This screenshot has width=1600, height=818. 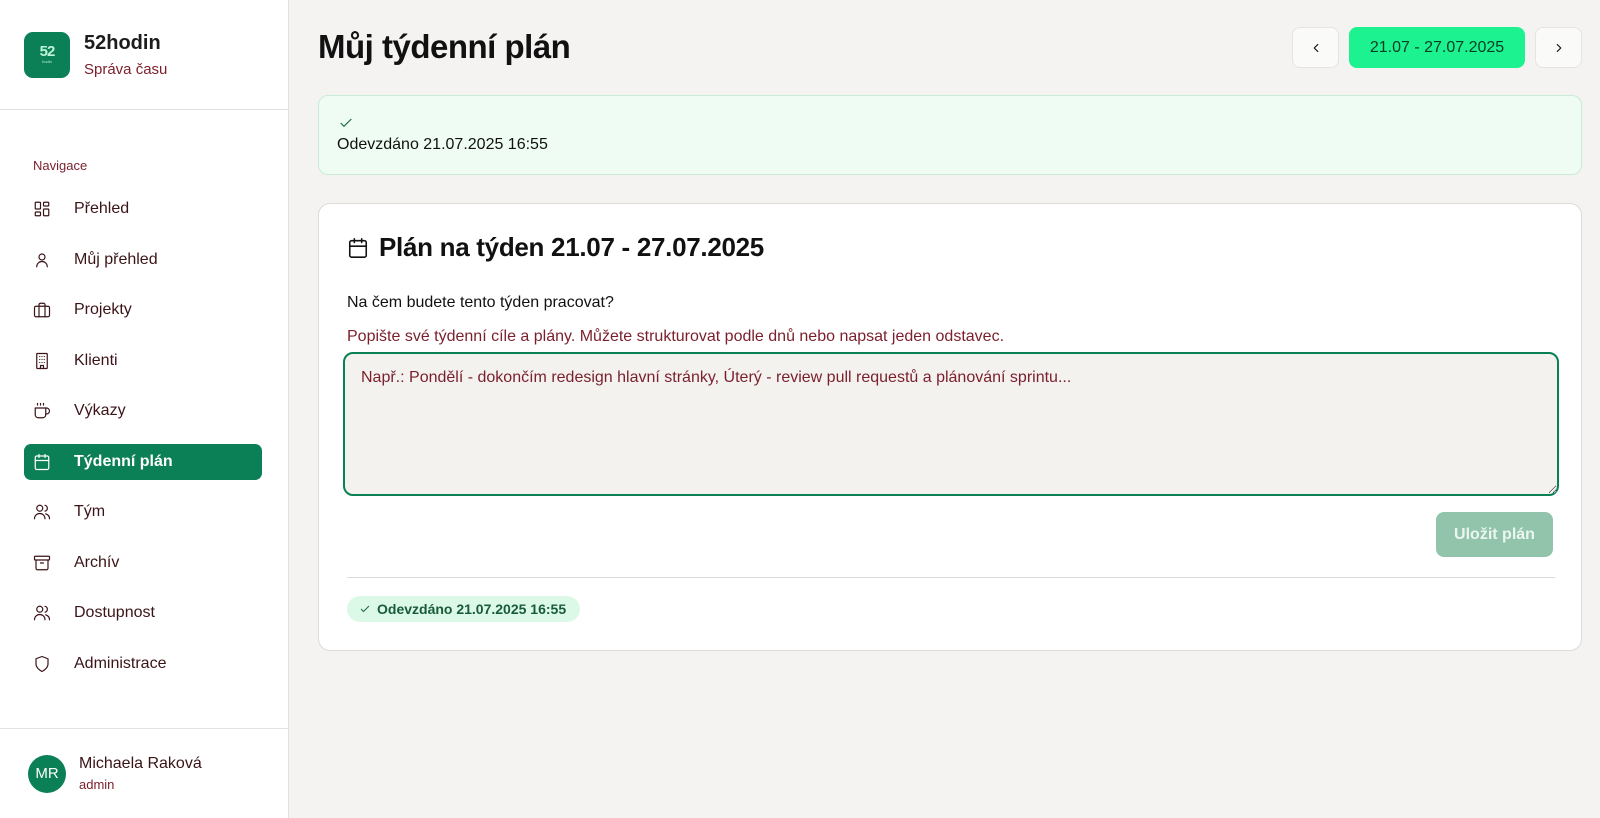 I want to click on page-title: Můj týdenní plán, so click(x=444, y=46).